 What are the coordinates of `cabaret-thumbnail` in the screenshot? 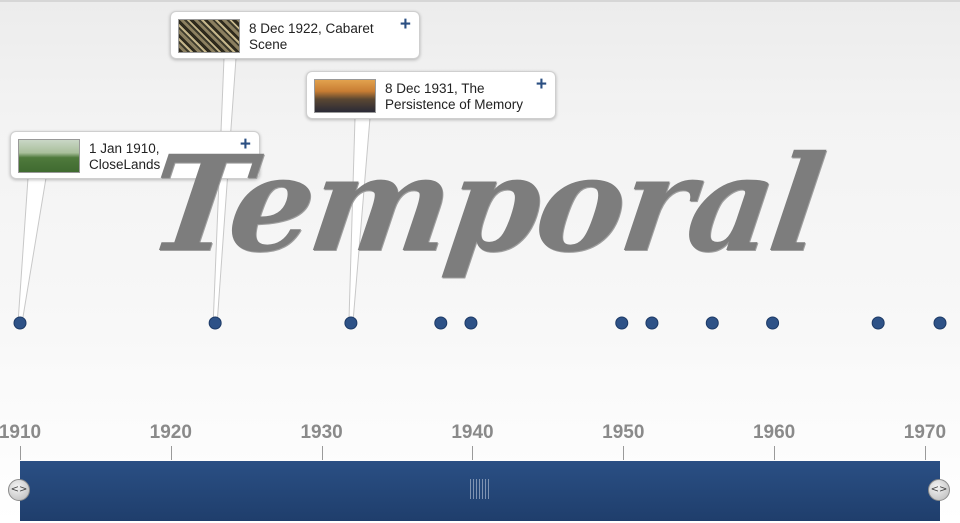 It's located at (209, 36).